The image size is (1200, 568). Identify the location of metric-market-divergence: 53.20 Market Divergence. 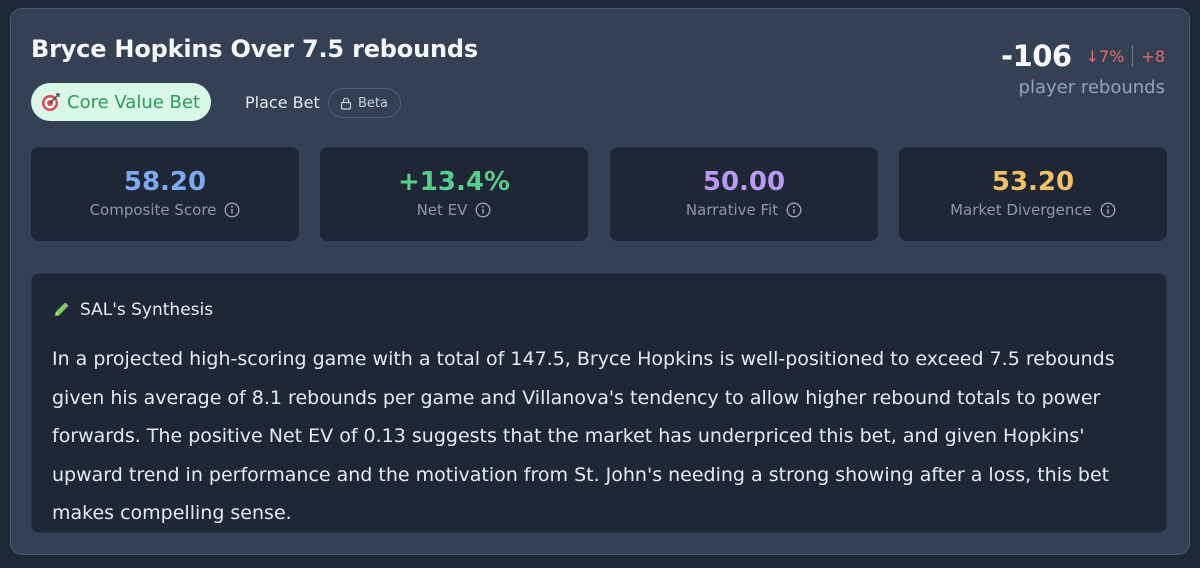
(1033, 194).